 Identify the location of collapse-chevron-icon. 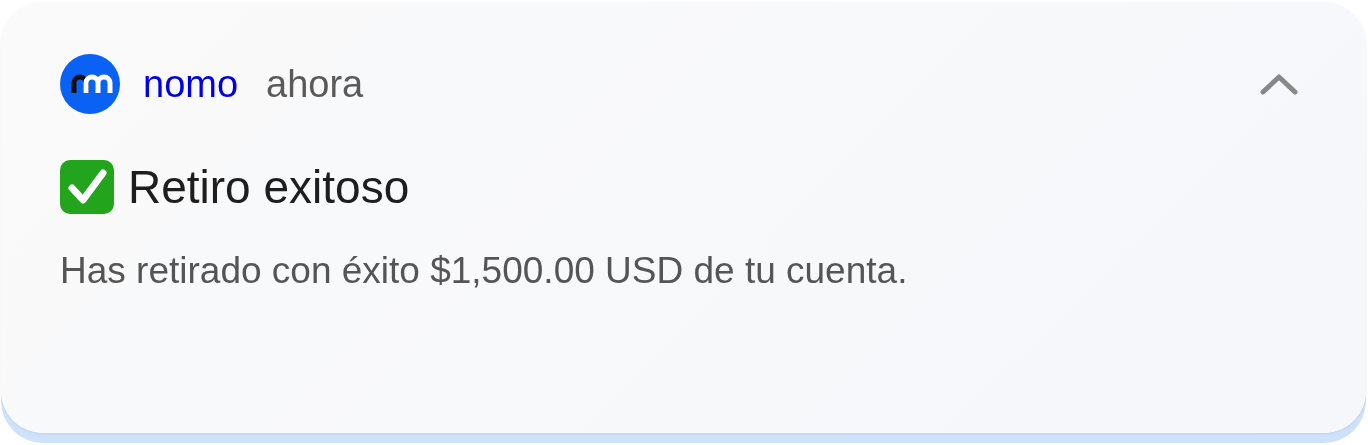
(1279, 84).